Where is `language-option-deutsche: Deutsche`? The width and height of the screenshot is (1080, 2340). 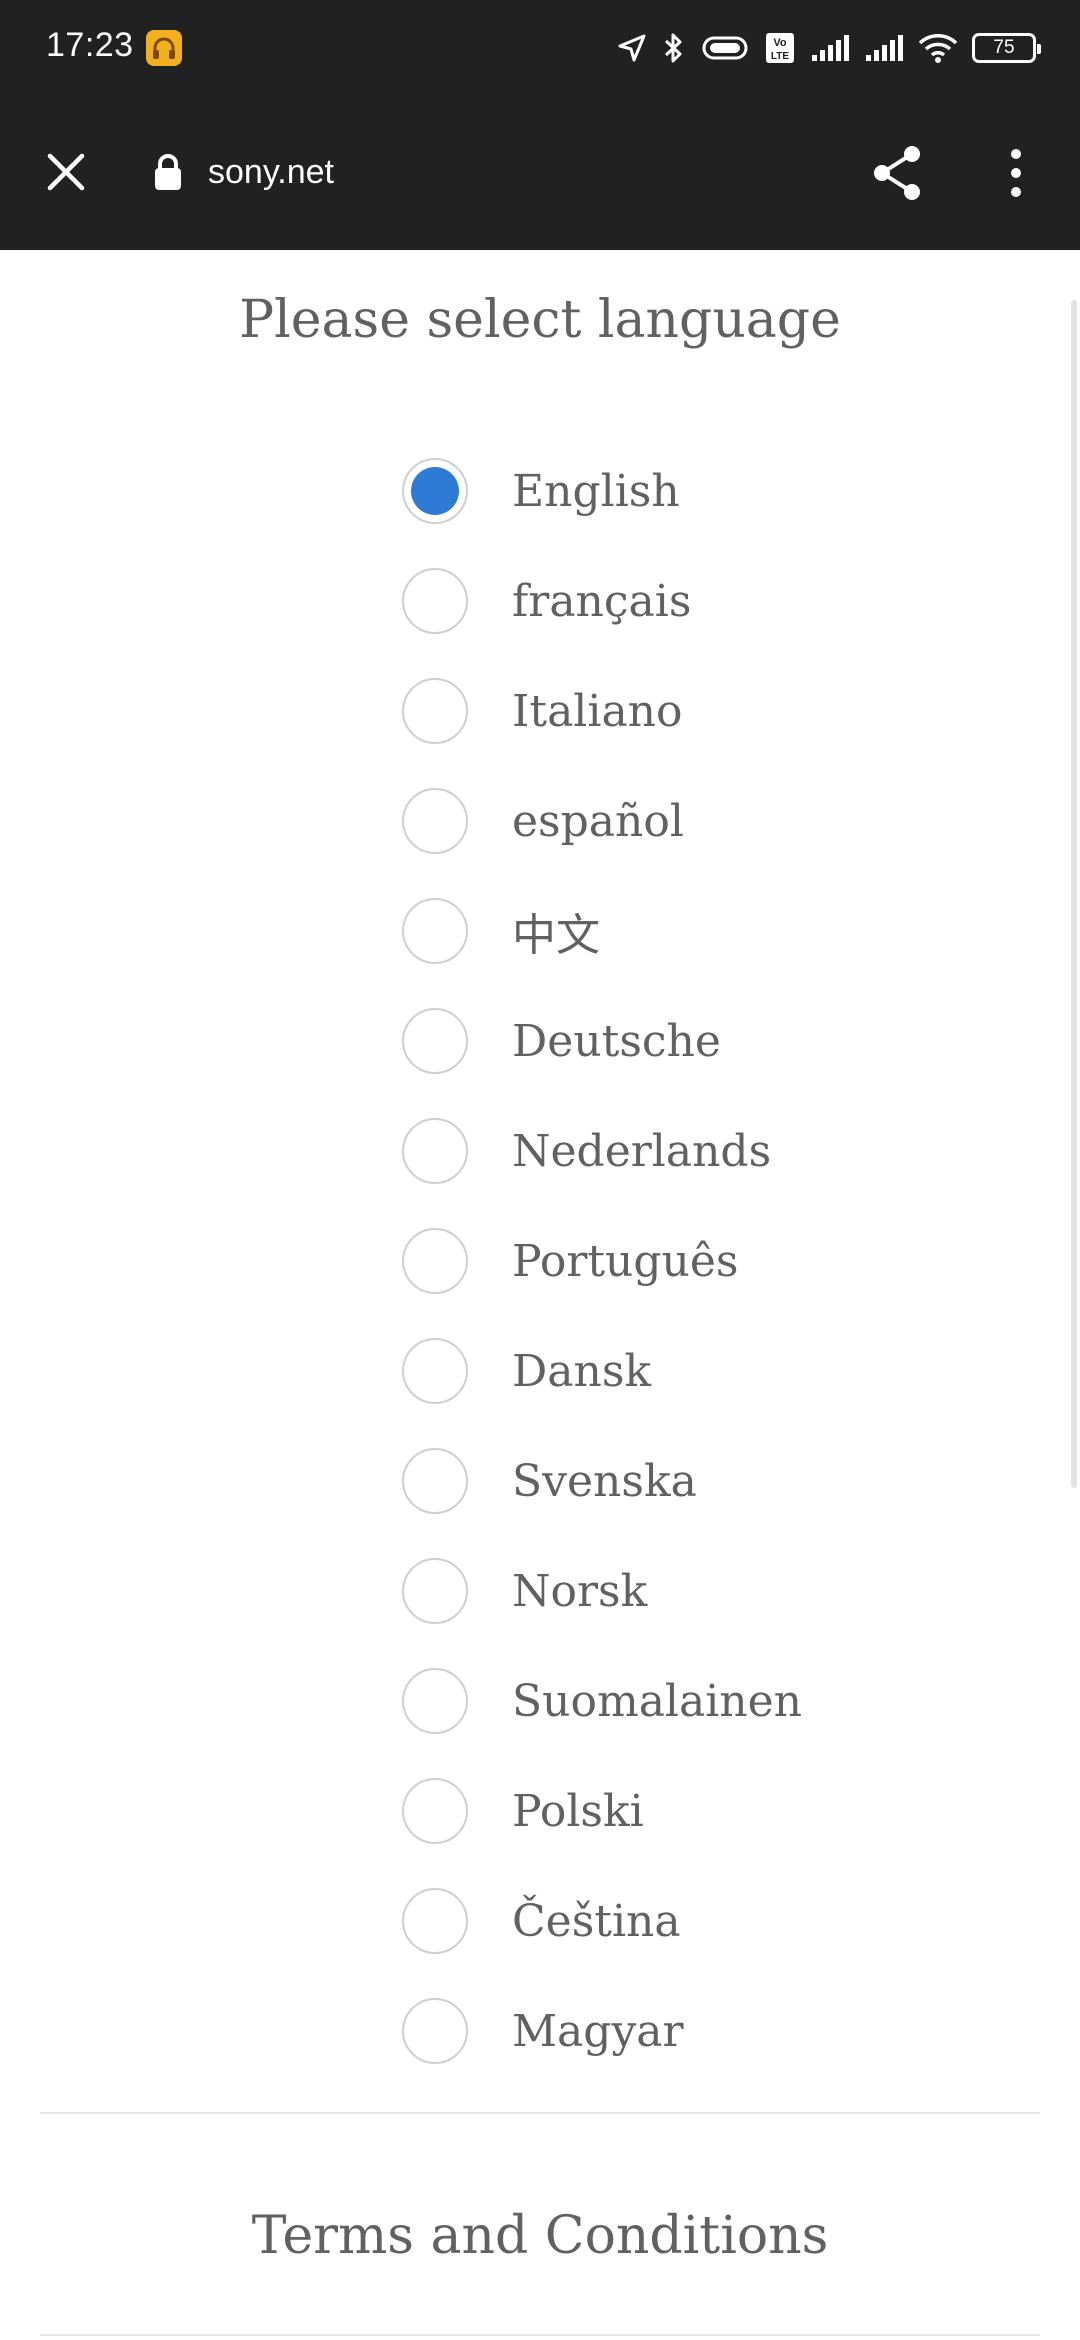
language-option-deutsche: Deutsche is located at coordinates (602, 1041).